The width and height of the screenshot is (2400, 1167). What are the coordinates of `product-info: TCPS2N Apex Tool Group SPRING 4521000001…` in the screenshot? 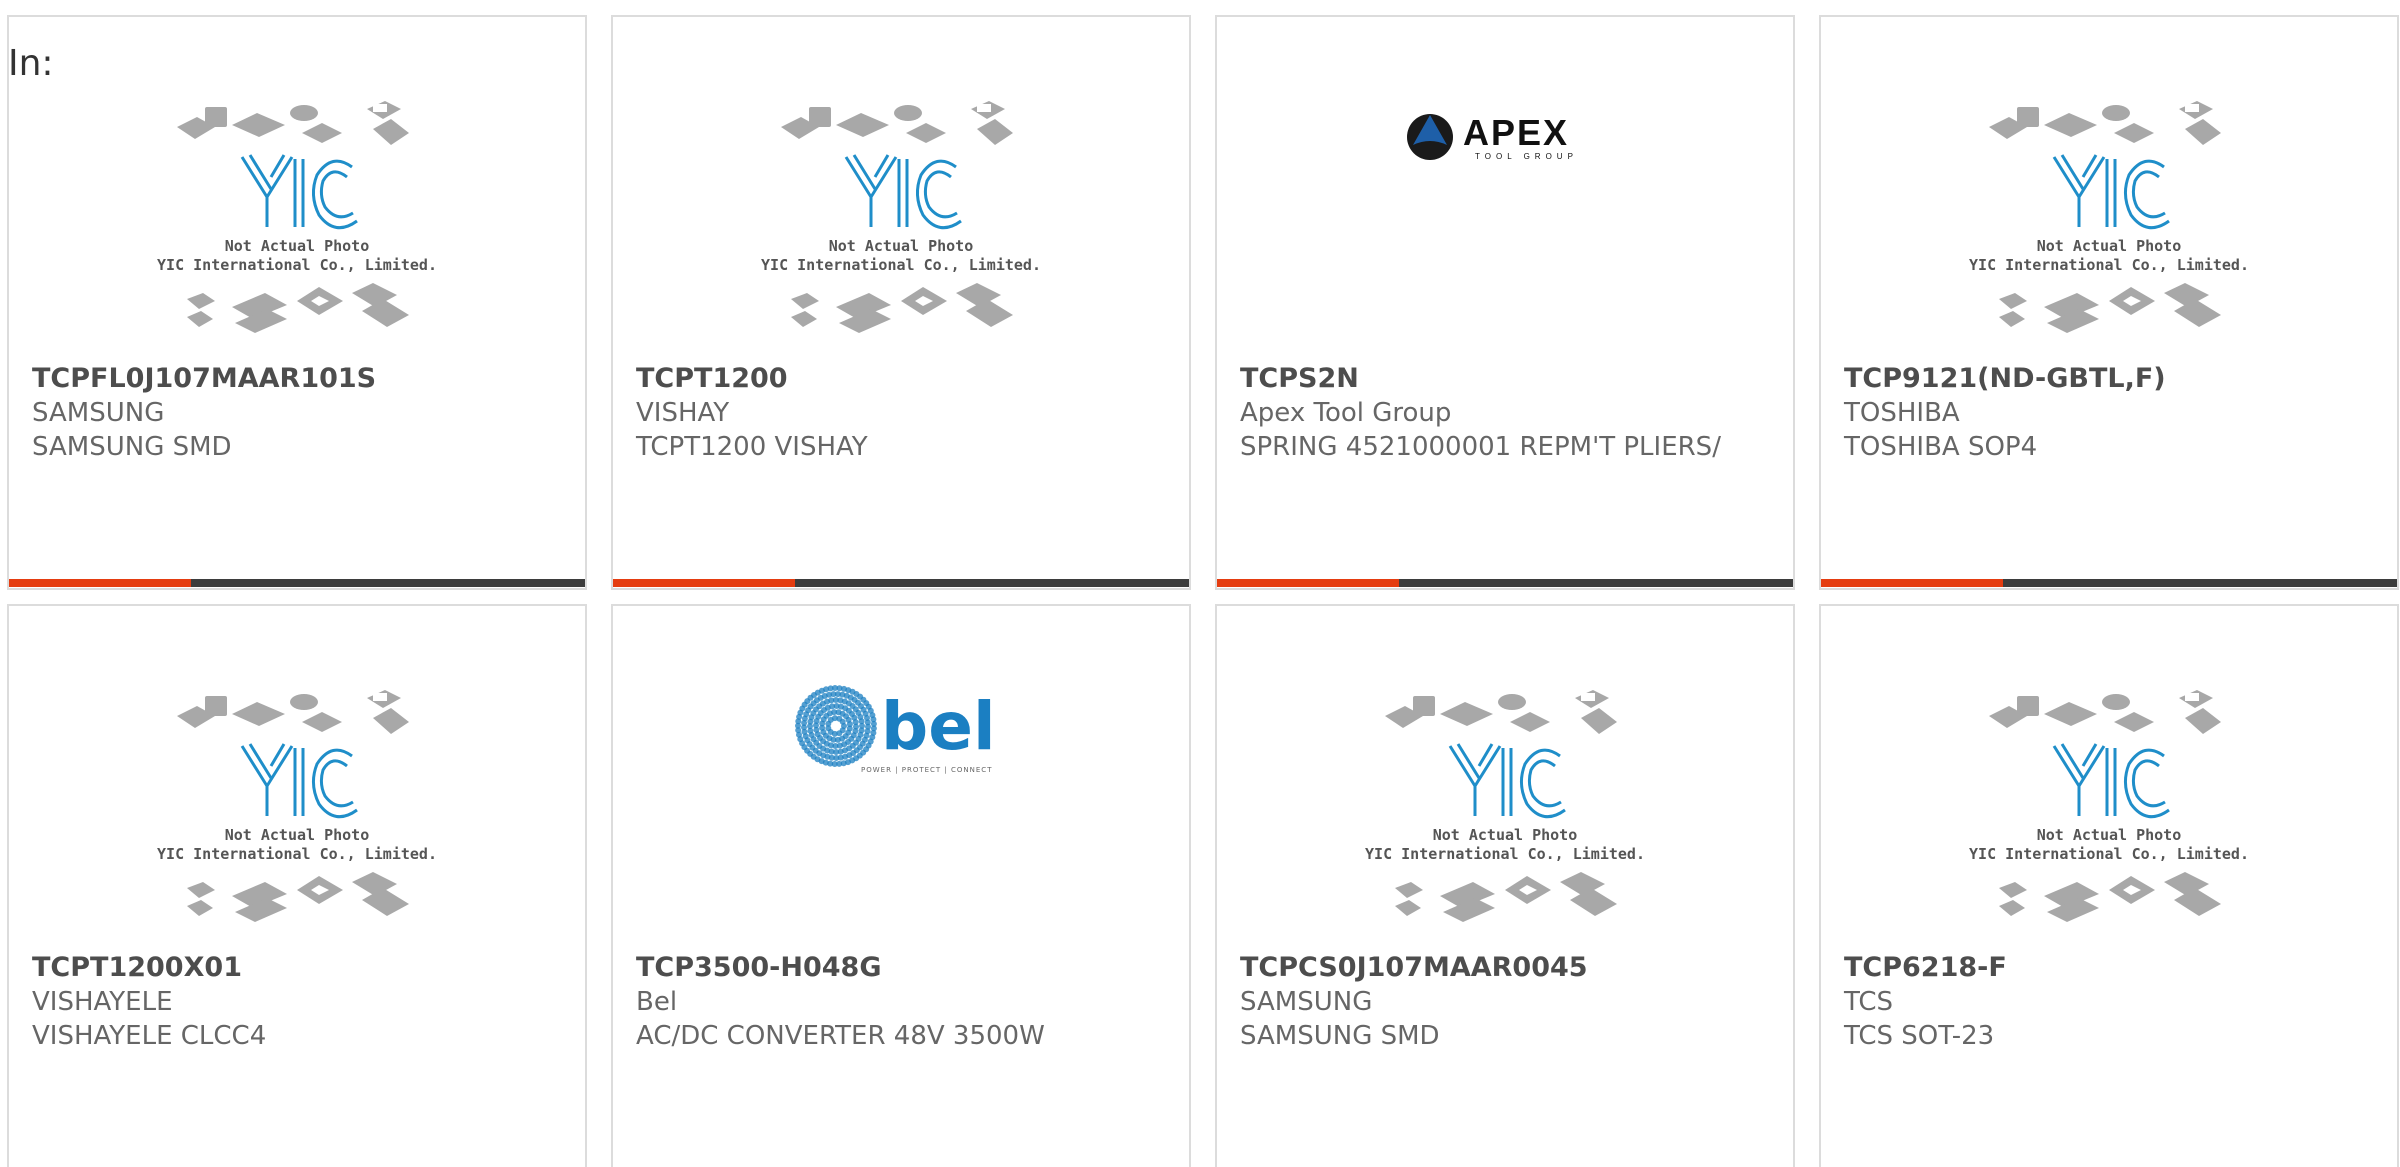 It's located at (1506, 412).